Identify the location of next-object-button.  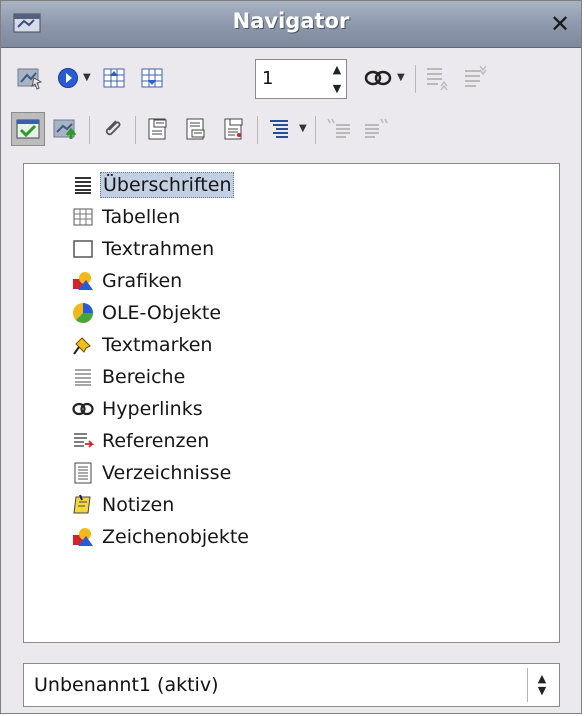
(152, 78).